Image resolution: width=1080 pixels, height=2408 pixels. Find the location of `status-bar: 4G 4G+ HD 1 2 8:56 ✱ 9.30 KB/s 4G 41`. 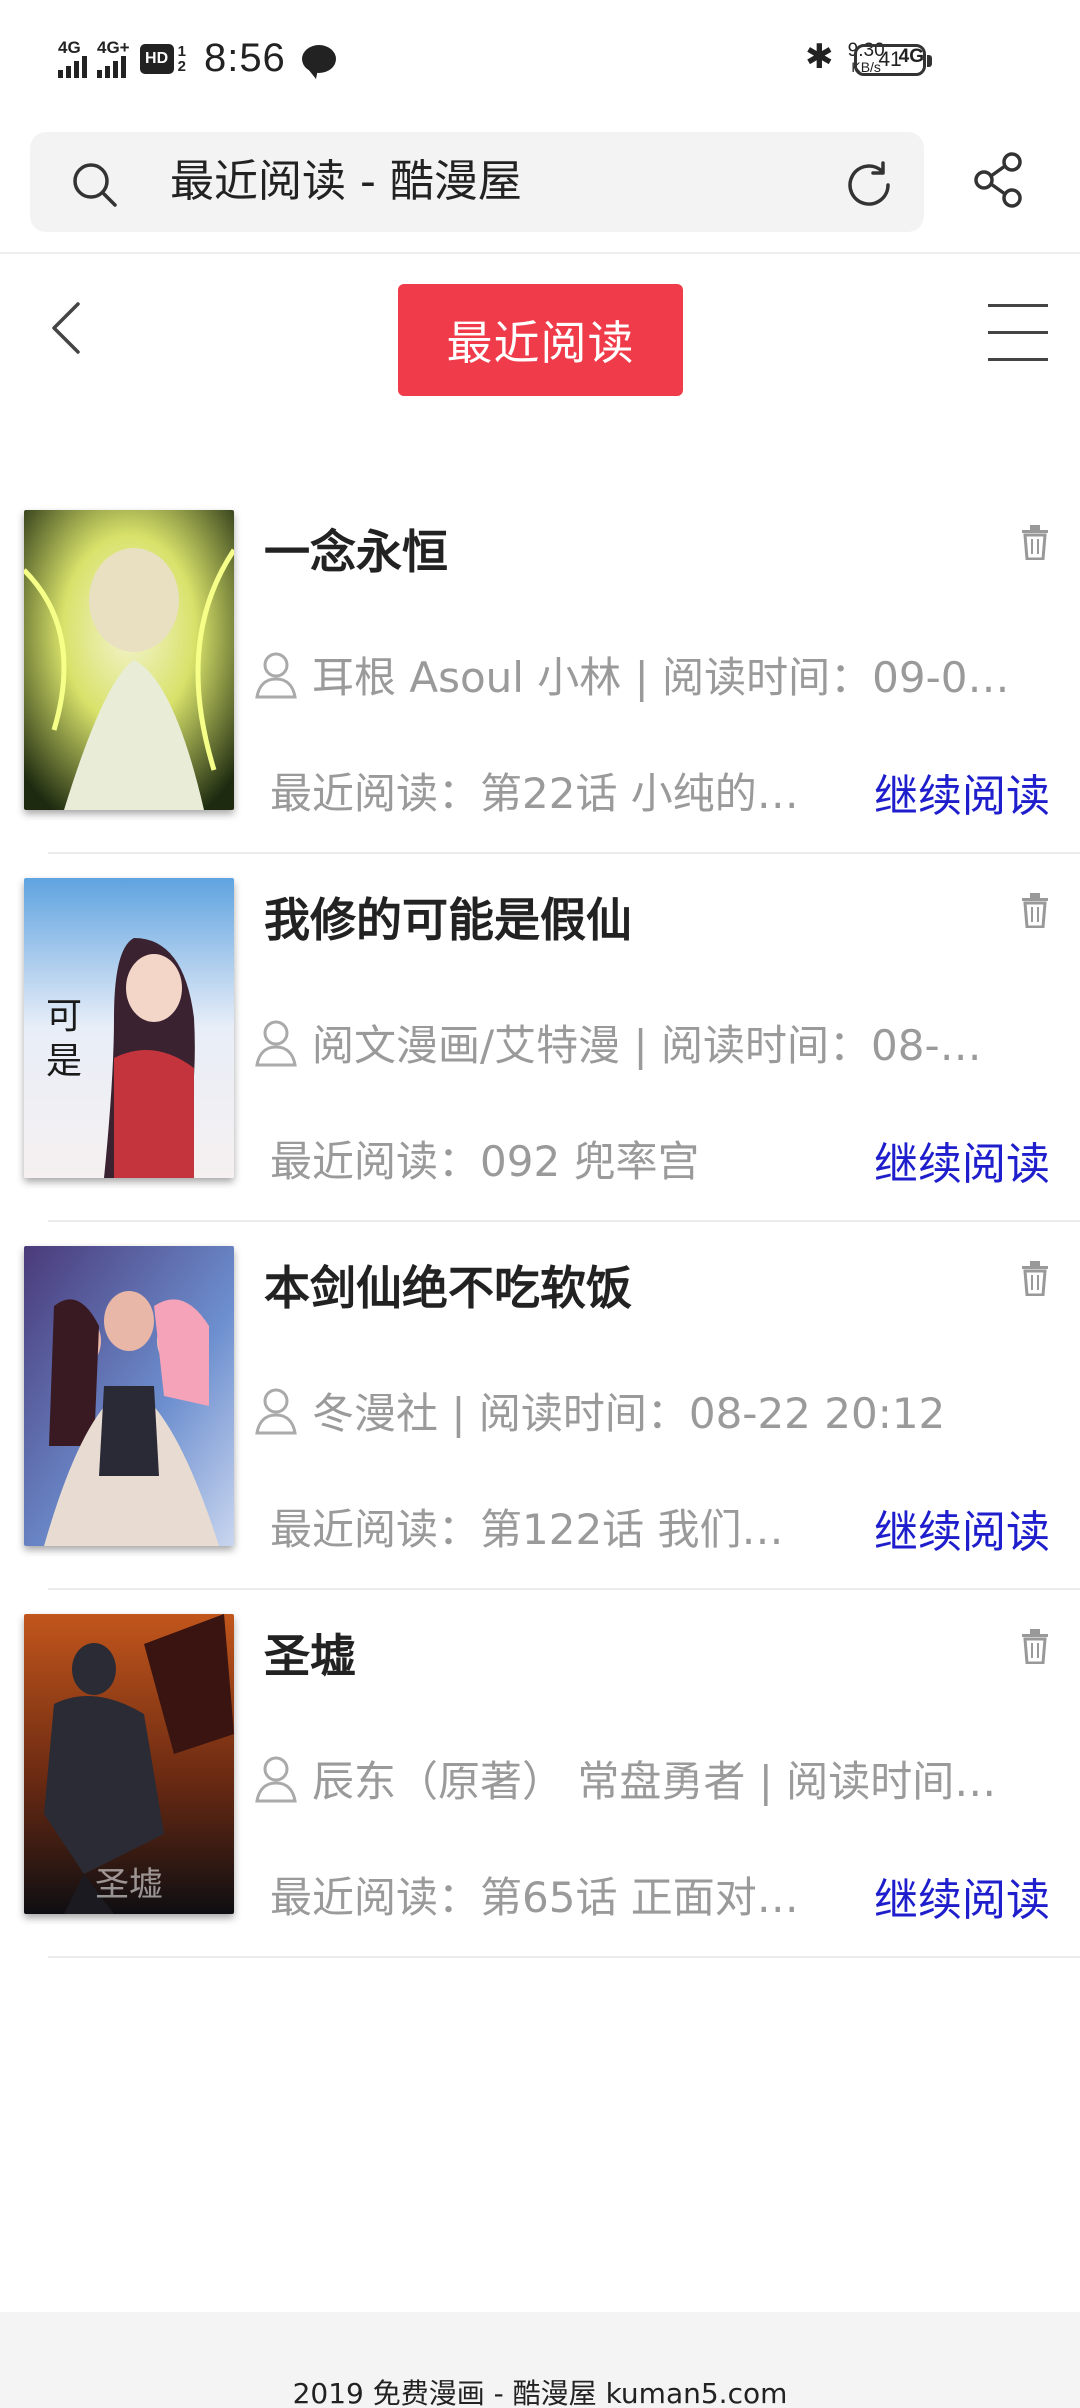

status-bar: 4G 4G+ HD 1 2 8:56 ✱ 9.30 KB/s 4G 41 is located at coordinates (540, 60).